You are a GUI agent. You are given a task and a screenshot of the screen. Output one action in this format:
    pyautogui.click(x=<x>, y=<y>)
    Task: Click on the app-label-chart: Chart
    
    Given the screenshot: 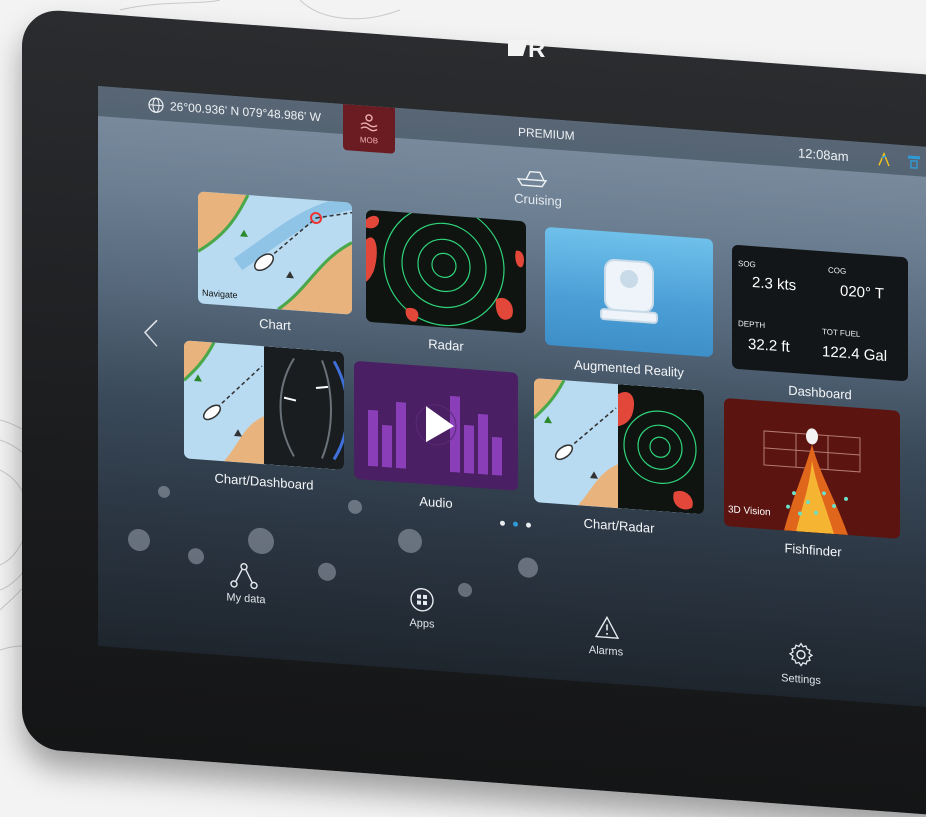 What is the action you would take?
    pyautogui.click(x=275, y=324)
    